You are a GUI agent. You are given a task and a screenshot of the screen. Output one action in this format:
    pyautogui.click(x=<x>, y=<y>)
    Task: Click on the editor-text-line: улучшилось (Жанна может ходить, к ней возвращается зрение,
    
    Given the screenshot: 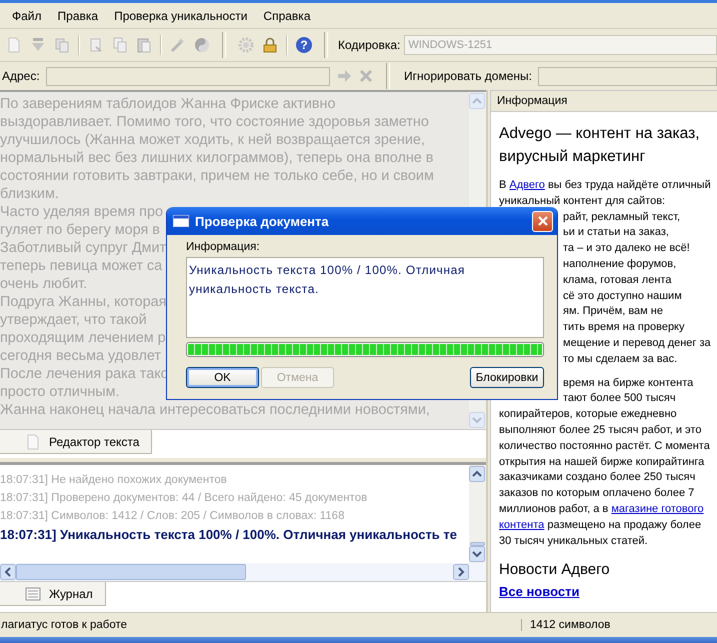 What is the action you would take?
    pyautogui.click(x=212, y=140)
    